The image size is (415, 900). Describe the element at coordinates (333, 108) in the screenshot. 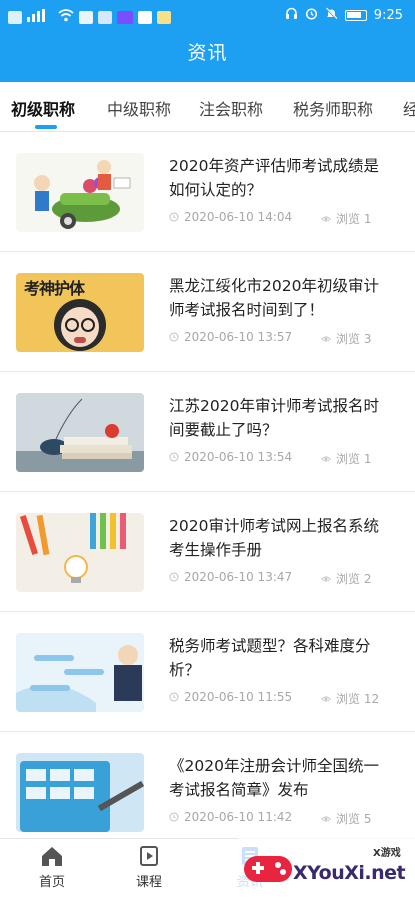

I see `tab-tax-advisor: 税务师职称` at that location.